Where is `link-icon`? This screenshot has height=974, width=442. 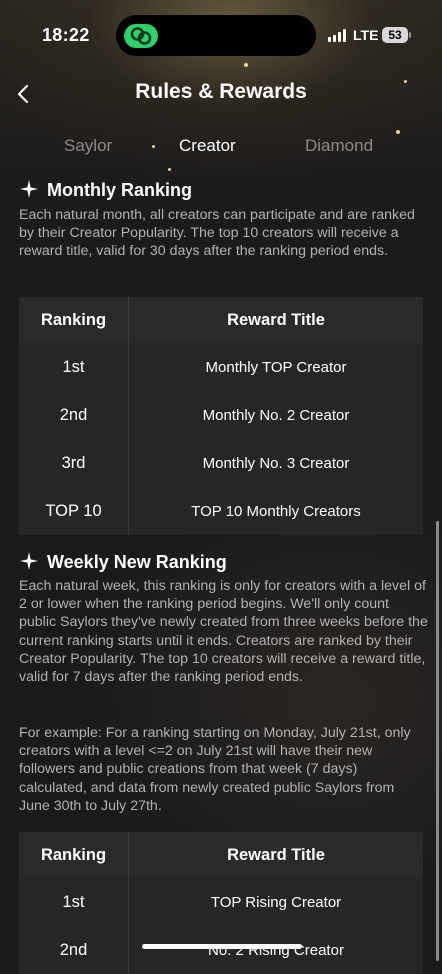
link-icon is located at coordinates (141, 36).